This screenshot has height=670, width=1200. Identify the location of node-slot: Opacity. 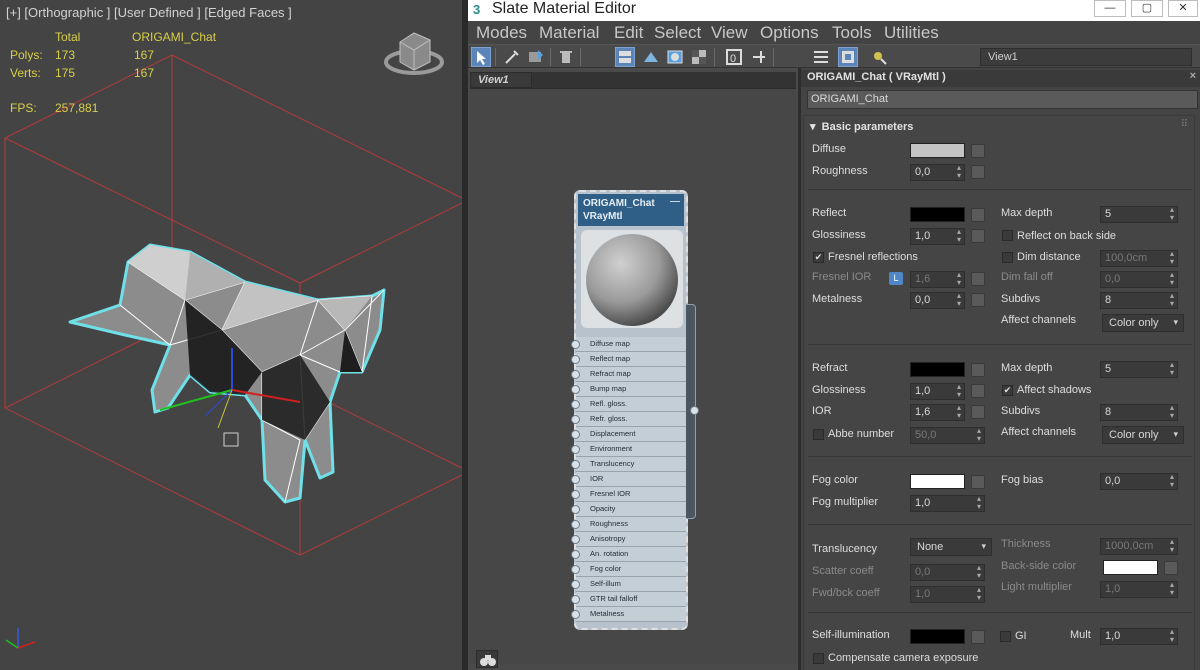
(628, 509).